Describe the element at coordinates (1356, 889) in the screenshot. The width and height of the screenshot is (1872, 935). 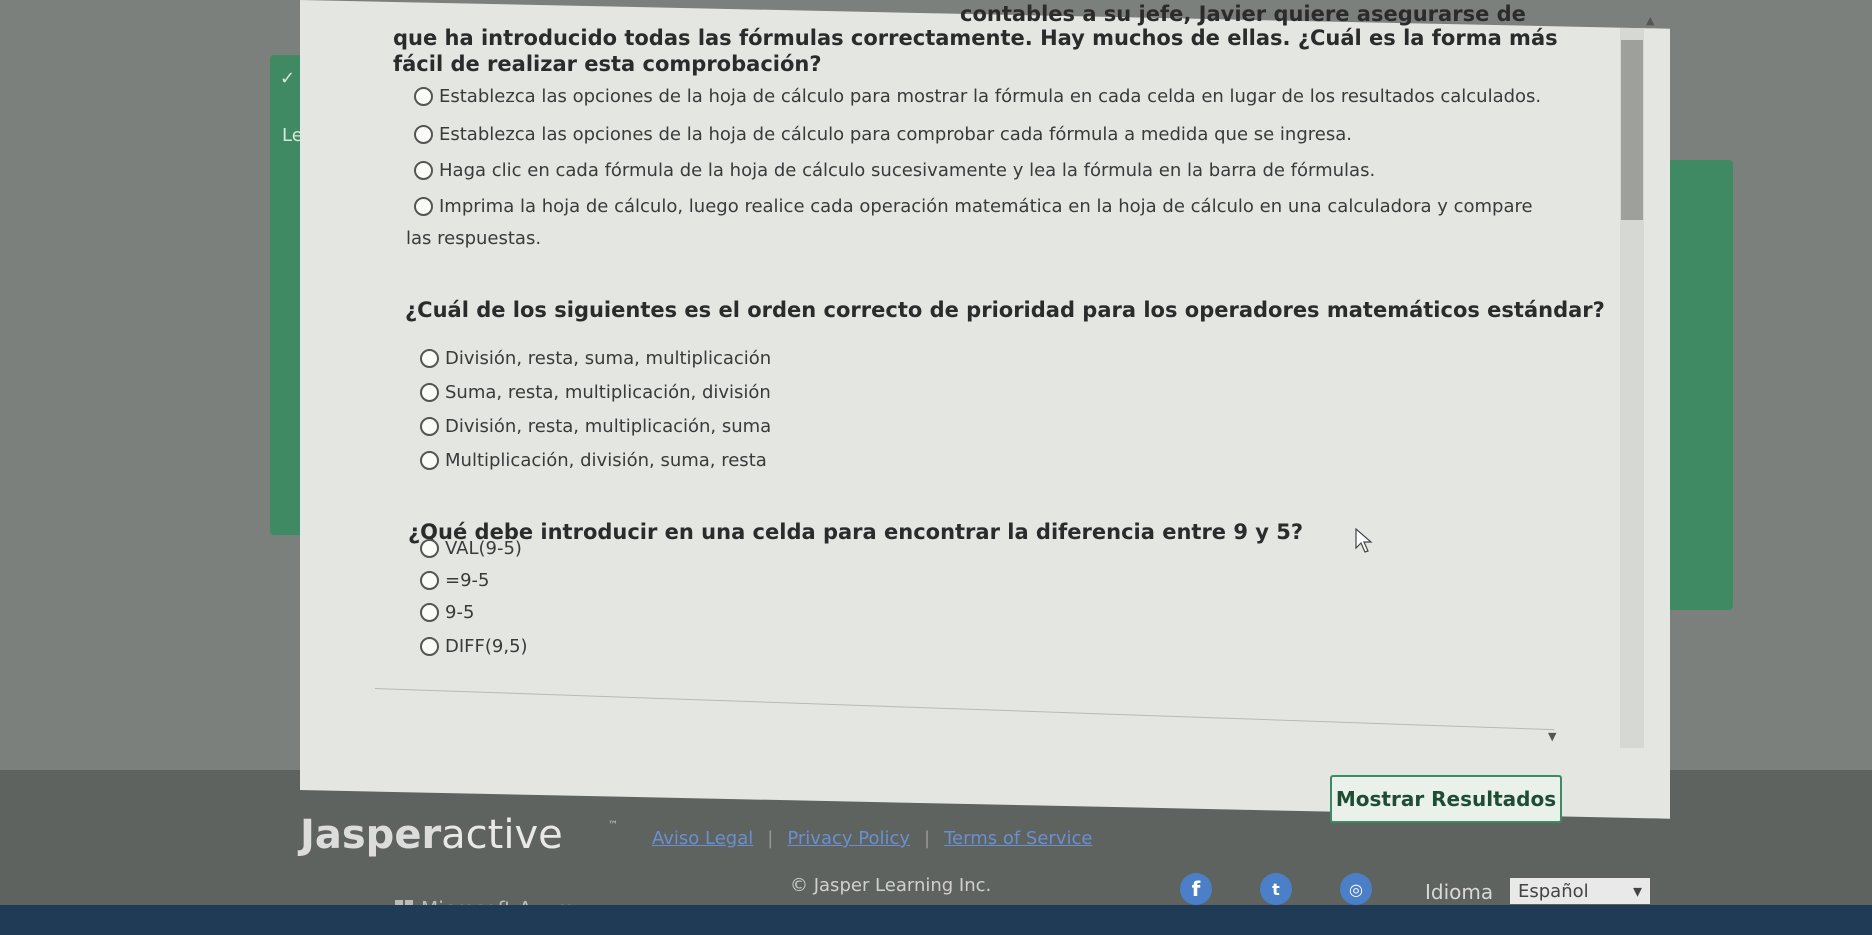
I see `instagram-icon: ◎` at that location.